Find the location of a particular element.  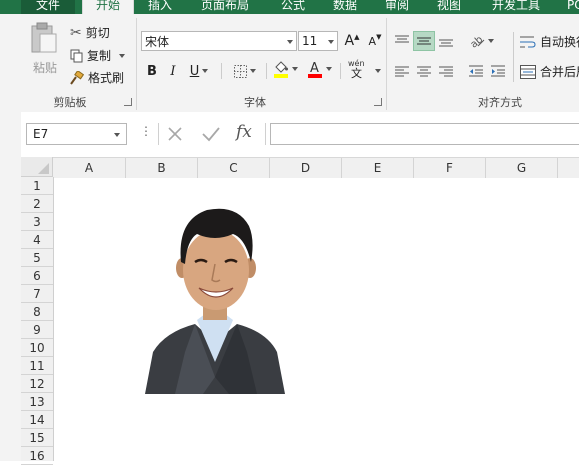

column-header-d: D is located at coordinates (306, 168).